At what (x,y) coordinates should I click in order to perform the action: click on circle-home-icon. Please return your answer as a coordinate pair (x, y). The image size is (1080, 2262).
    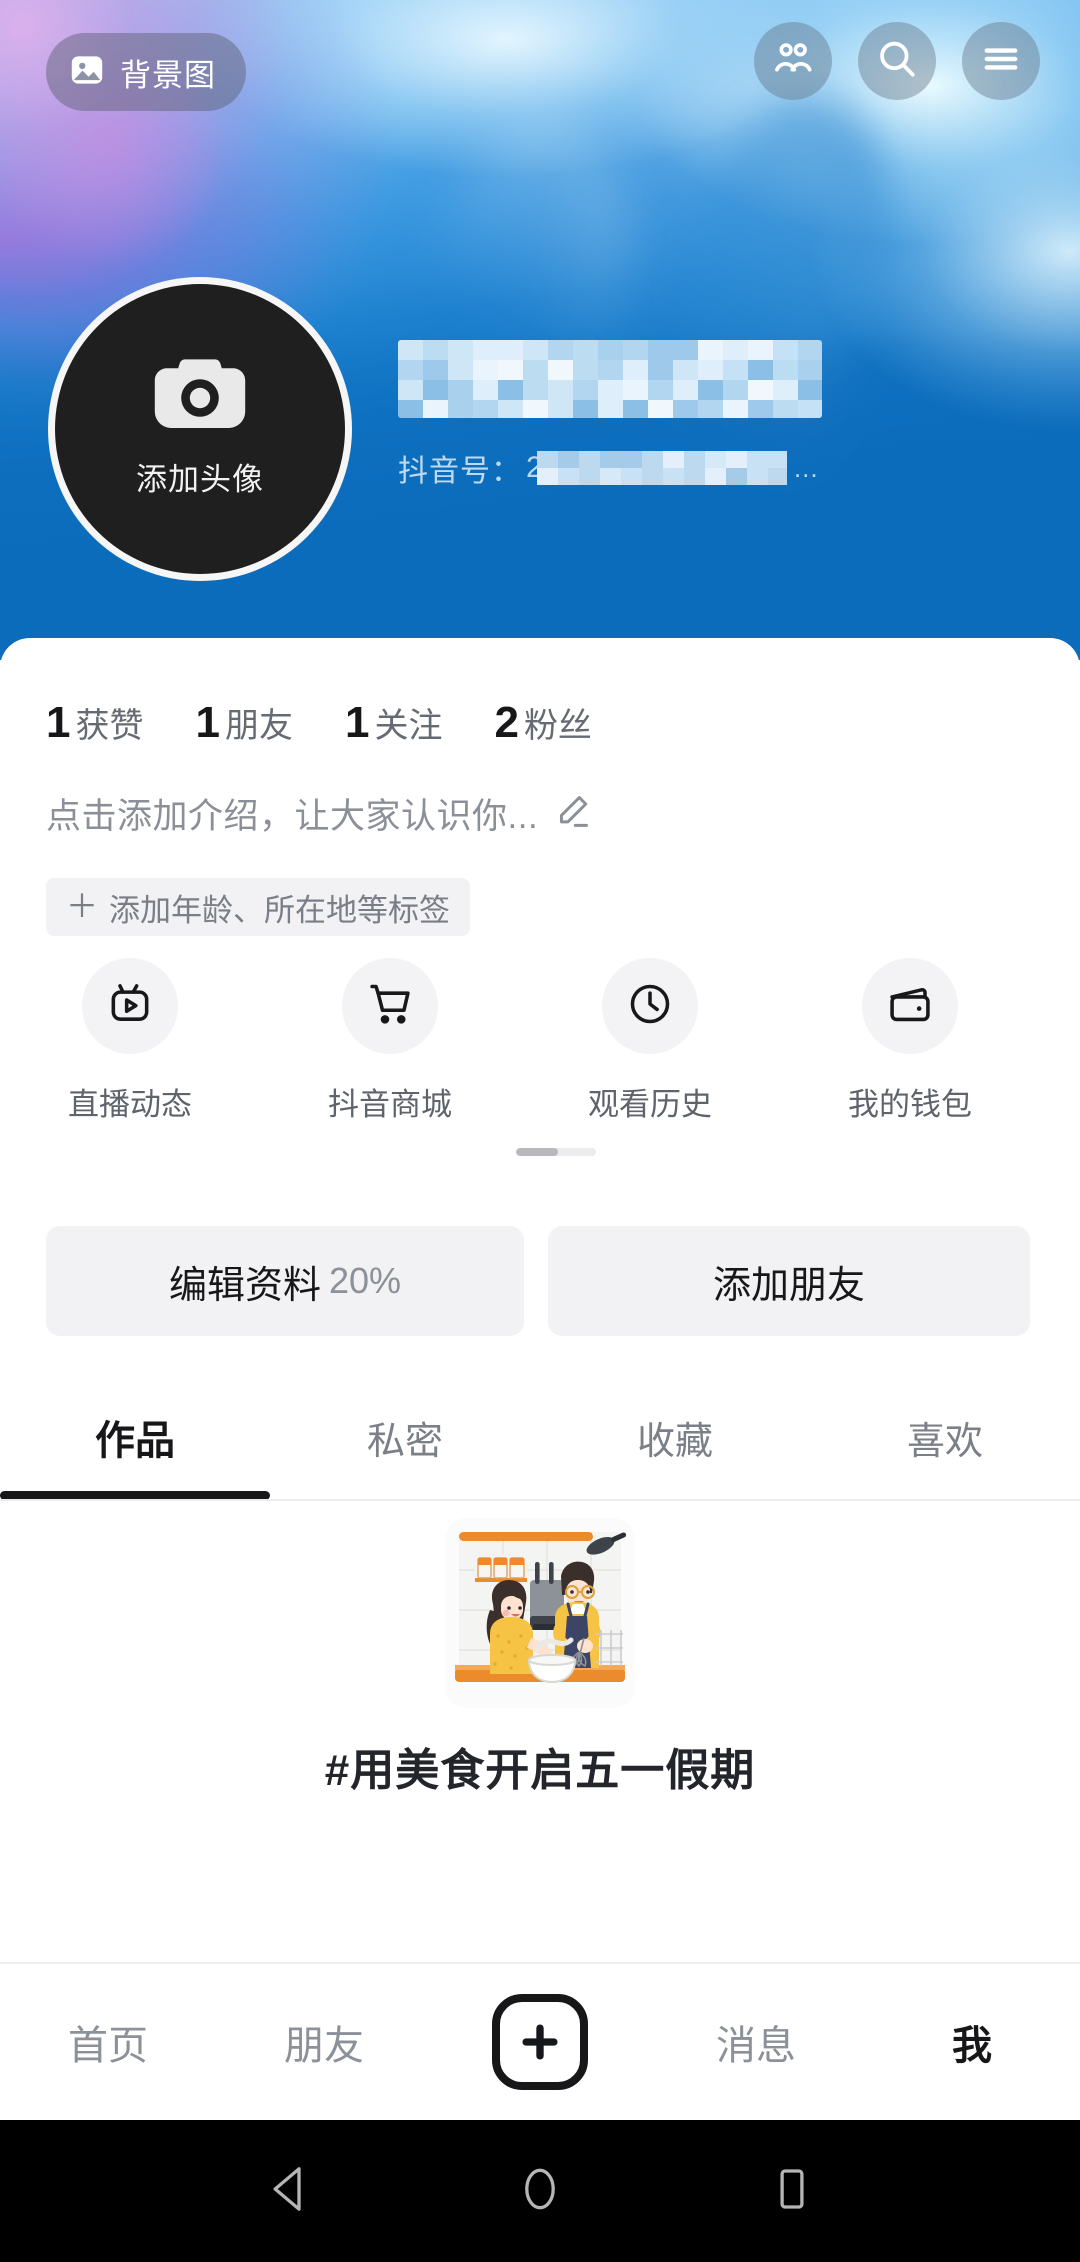
    Looking at the image, I should click on (540, 2191).